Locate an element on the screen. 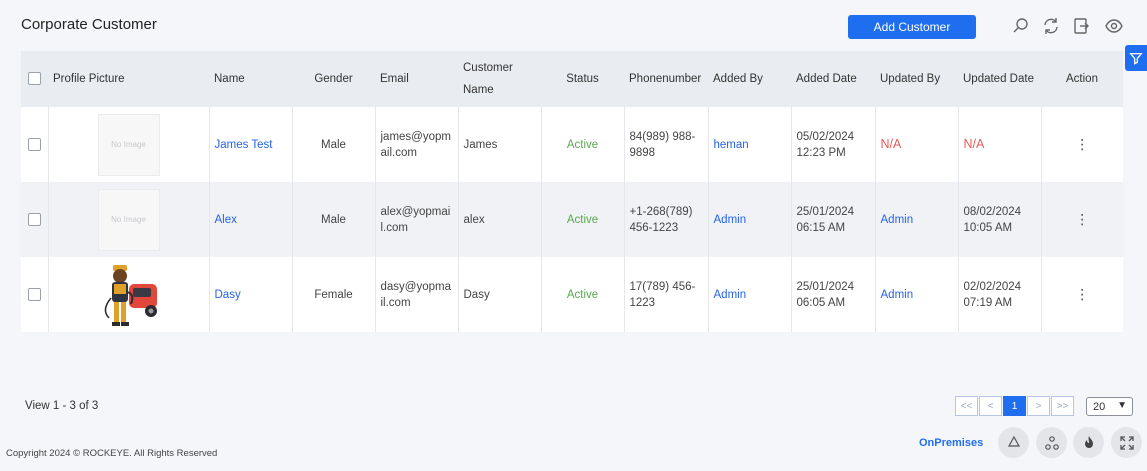 The width and height of the screenshot is (1147, 471). page-size-select: 20 ▼ is located at coordinates (1109, 406).